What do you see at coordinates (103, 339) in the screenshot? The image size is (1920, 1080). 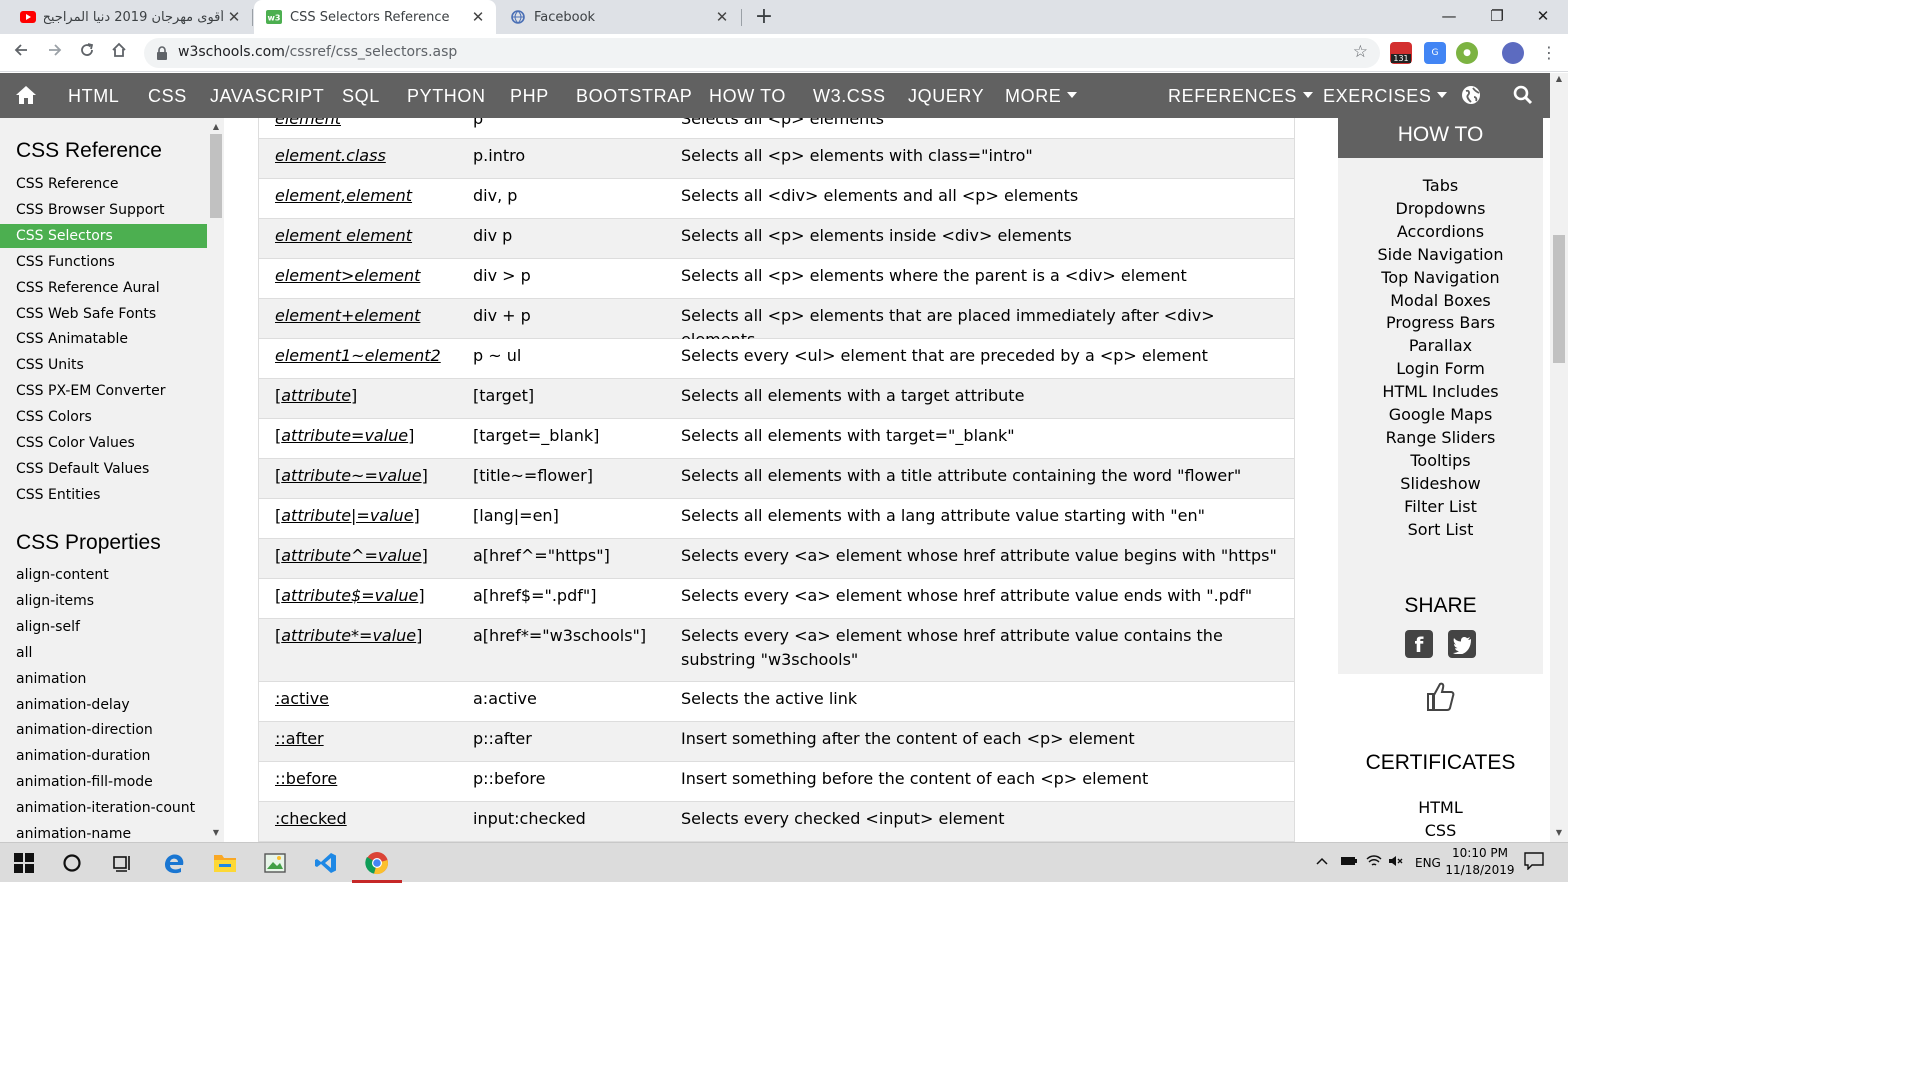 I see `sidebar-item-ref: CSS Animatable` at bounding box center [103, 339].